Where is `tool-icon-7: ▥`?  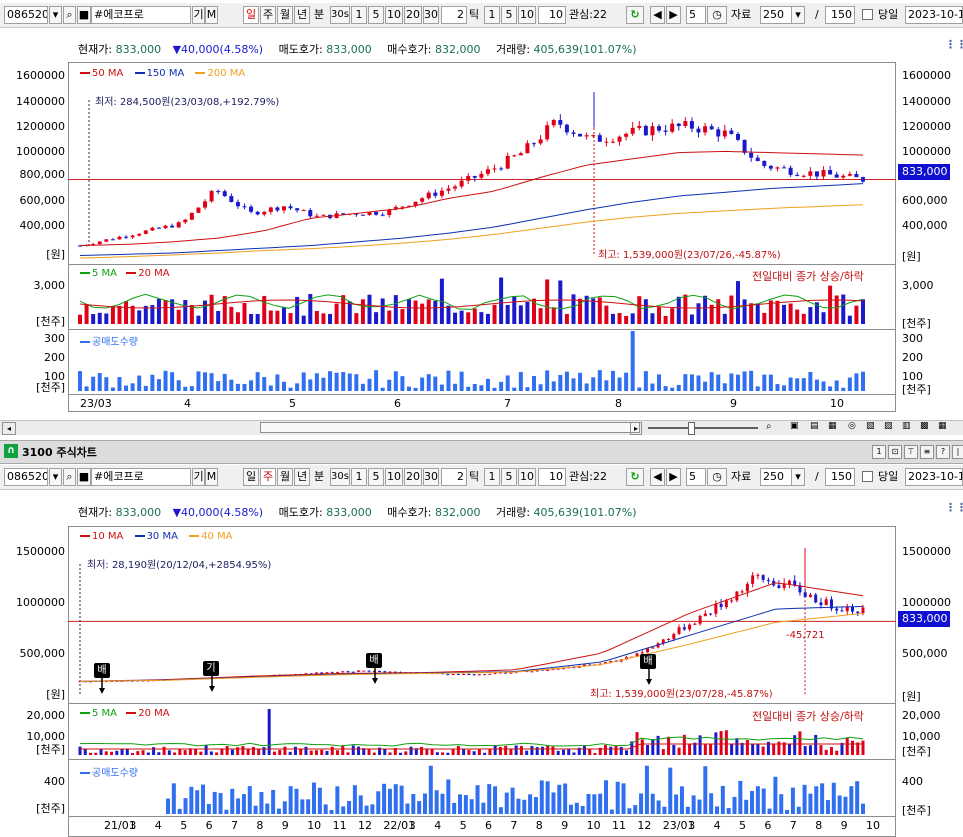 tool-icon-7: ▥ is located at coordinates (906, 426).